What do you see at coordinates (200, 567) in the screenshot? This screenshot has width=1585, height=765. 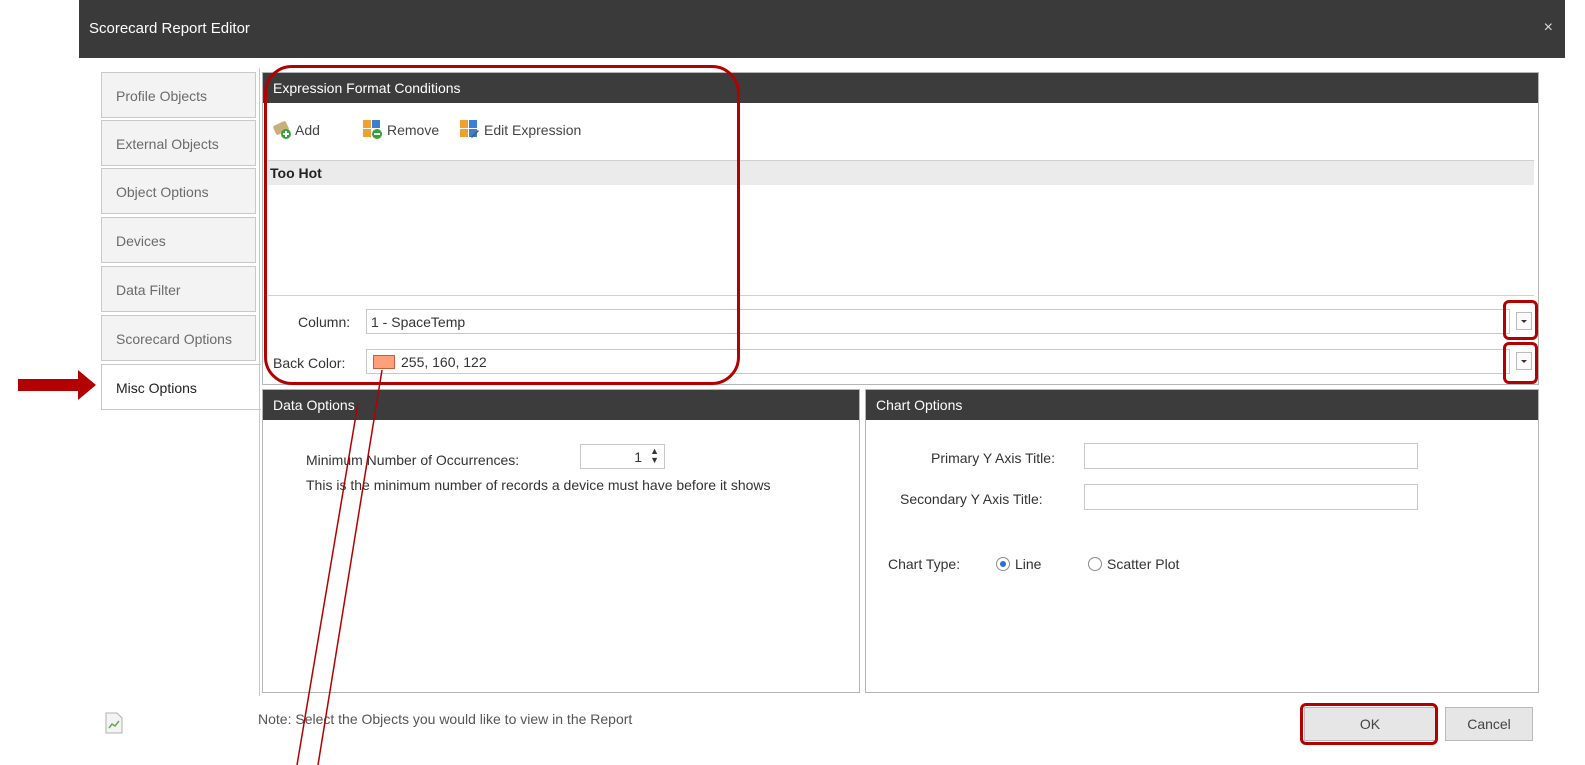 I see `annotation-overlay` at bounding box center [200, 567].